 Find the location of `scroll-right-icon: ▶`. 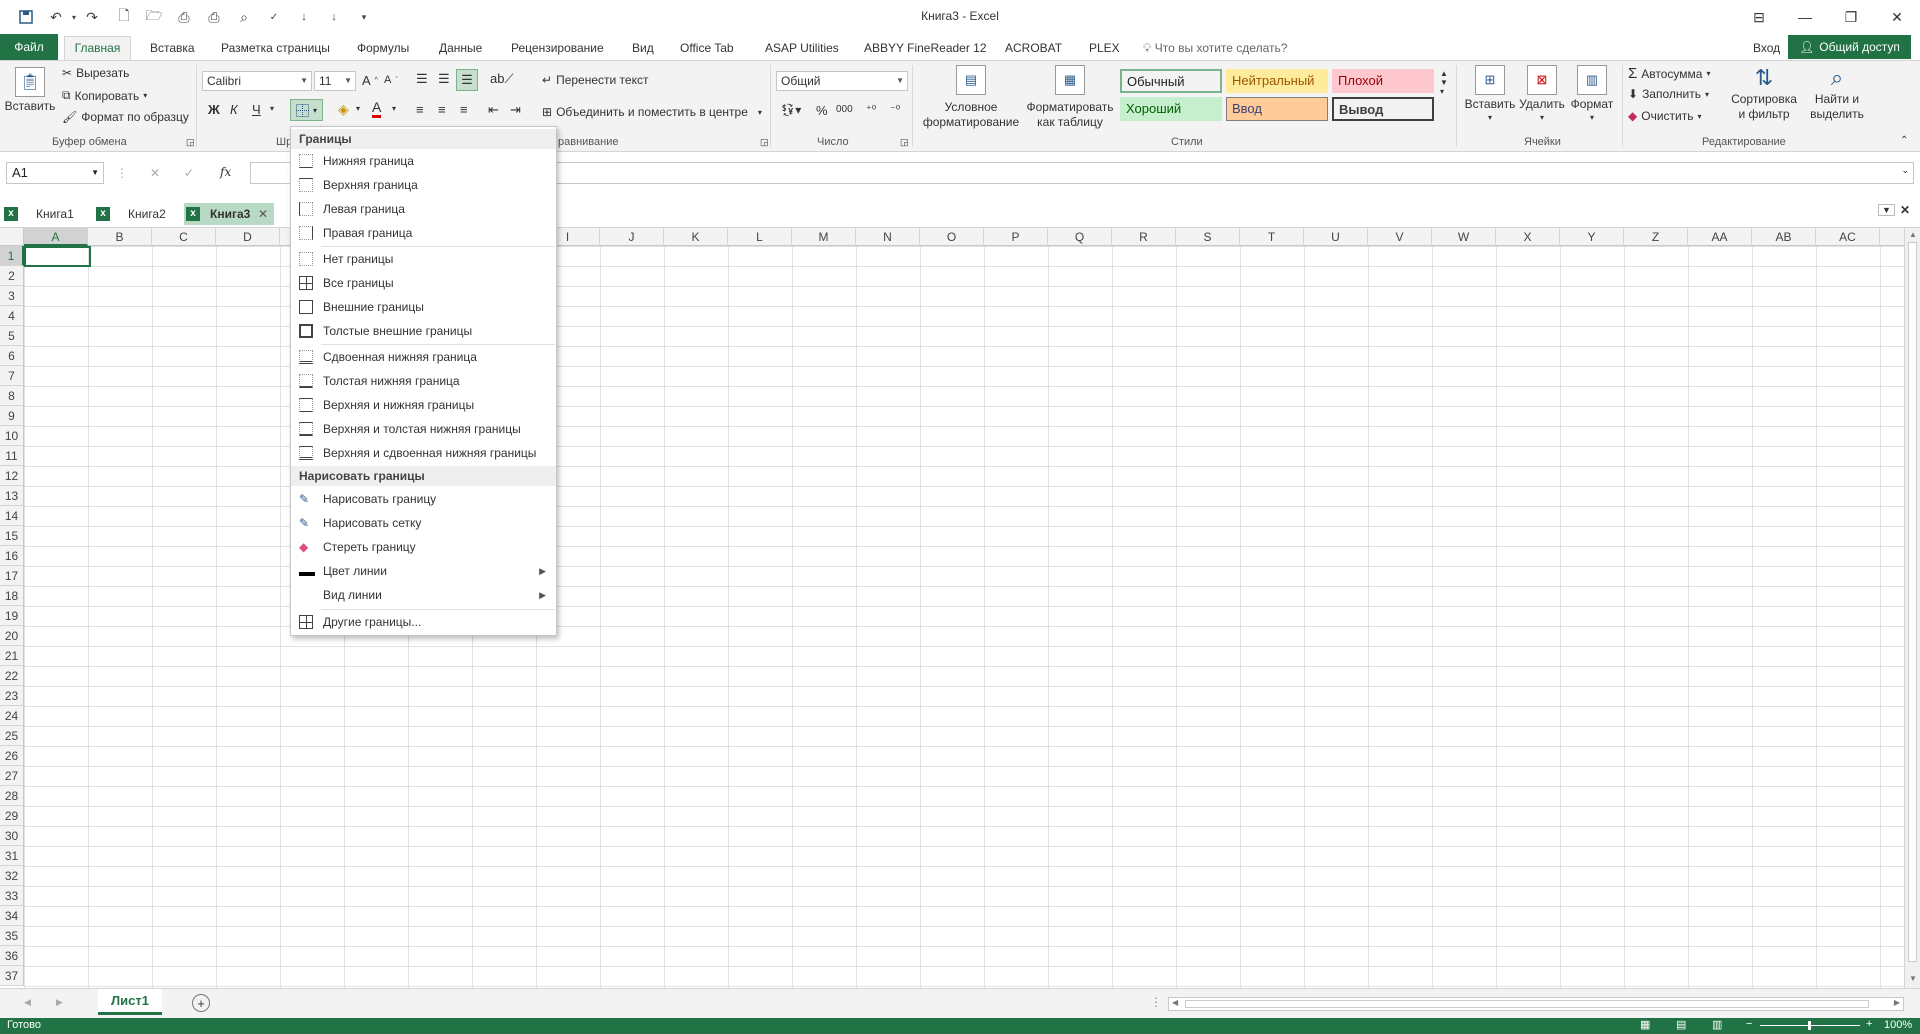

scroll-right-icon: ▶ is located at coordinates (1897, 1002).